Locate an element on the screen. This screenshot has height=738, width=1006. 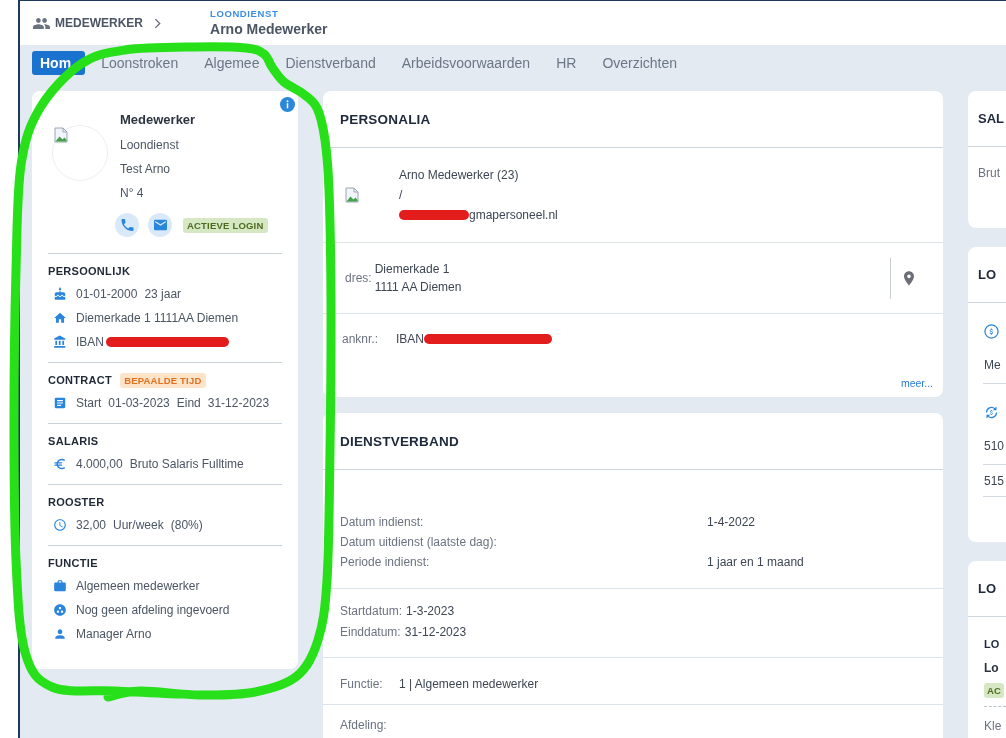
document-icon is located at coordinates (60, 403).